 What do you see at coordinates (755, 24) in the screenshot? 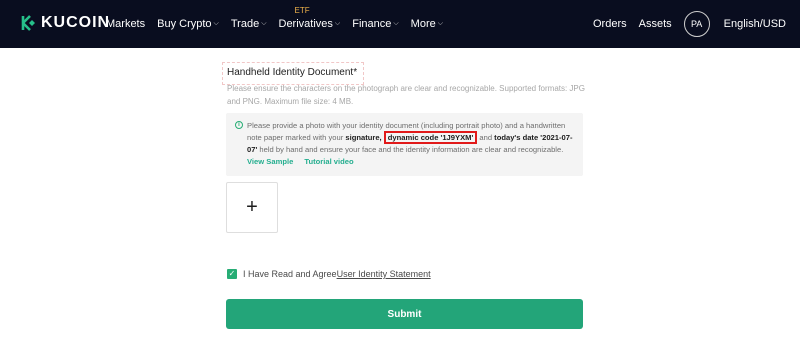
I see `language-currency-selector: English/USD` at bounding box center [755, 24].